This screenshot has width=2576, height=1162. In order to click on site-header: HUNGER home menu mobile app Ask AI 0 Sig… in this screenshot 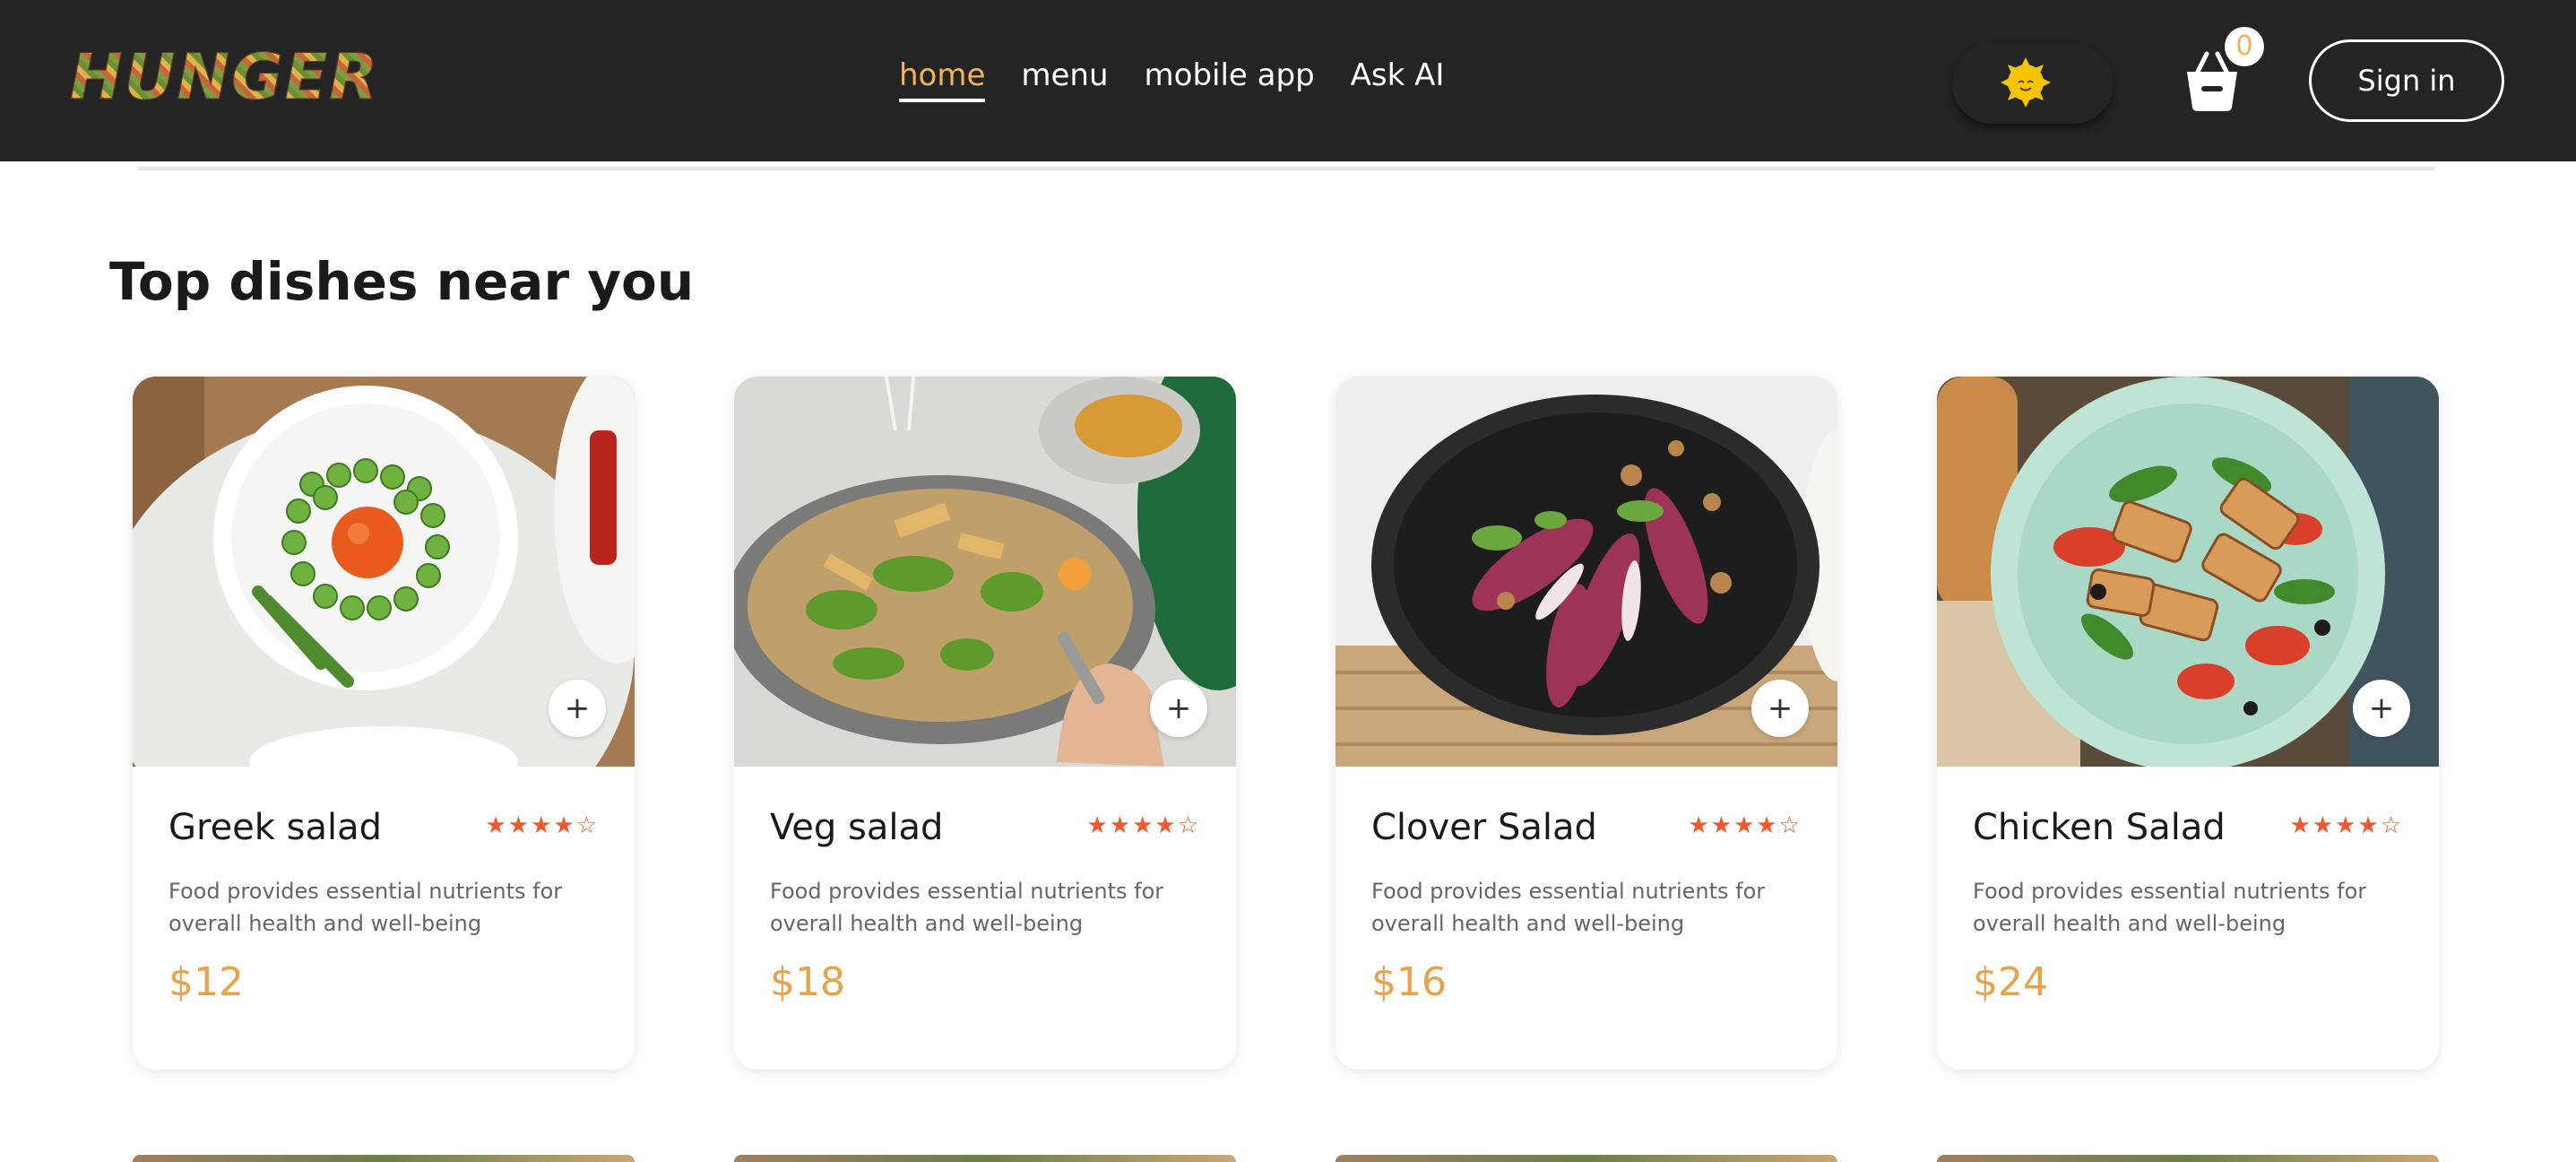, I will do `click(1288, 80)`.